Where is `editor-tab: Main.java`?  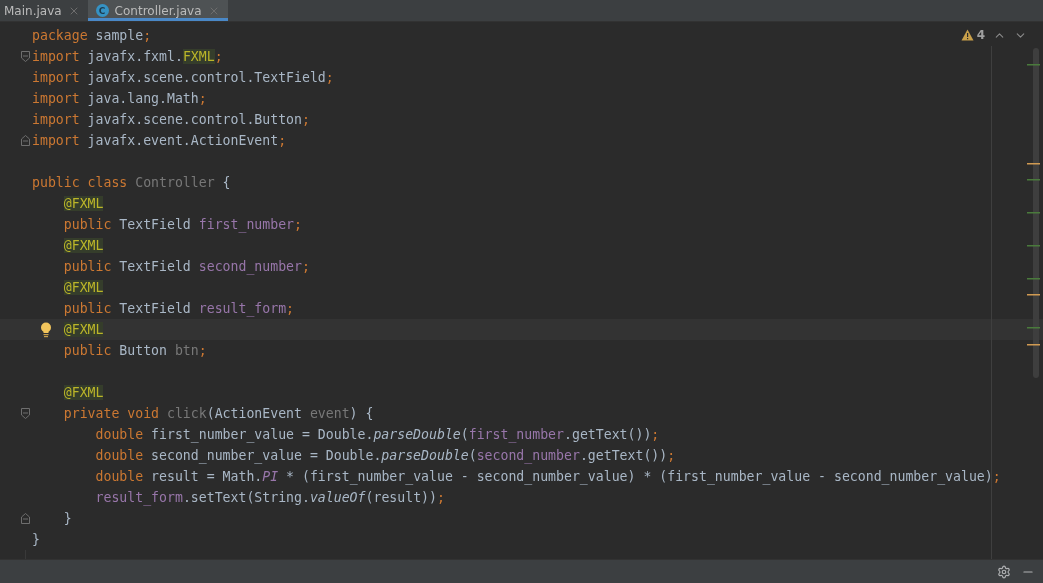 editor-tab: Main.java is located at coordinates (44, 10).